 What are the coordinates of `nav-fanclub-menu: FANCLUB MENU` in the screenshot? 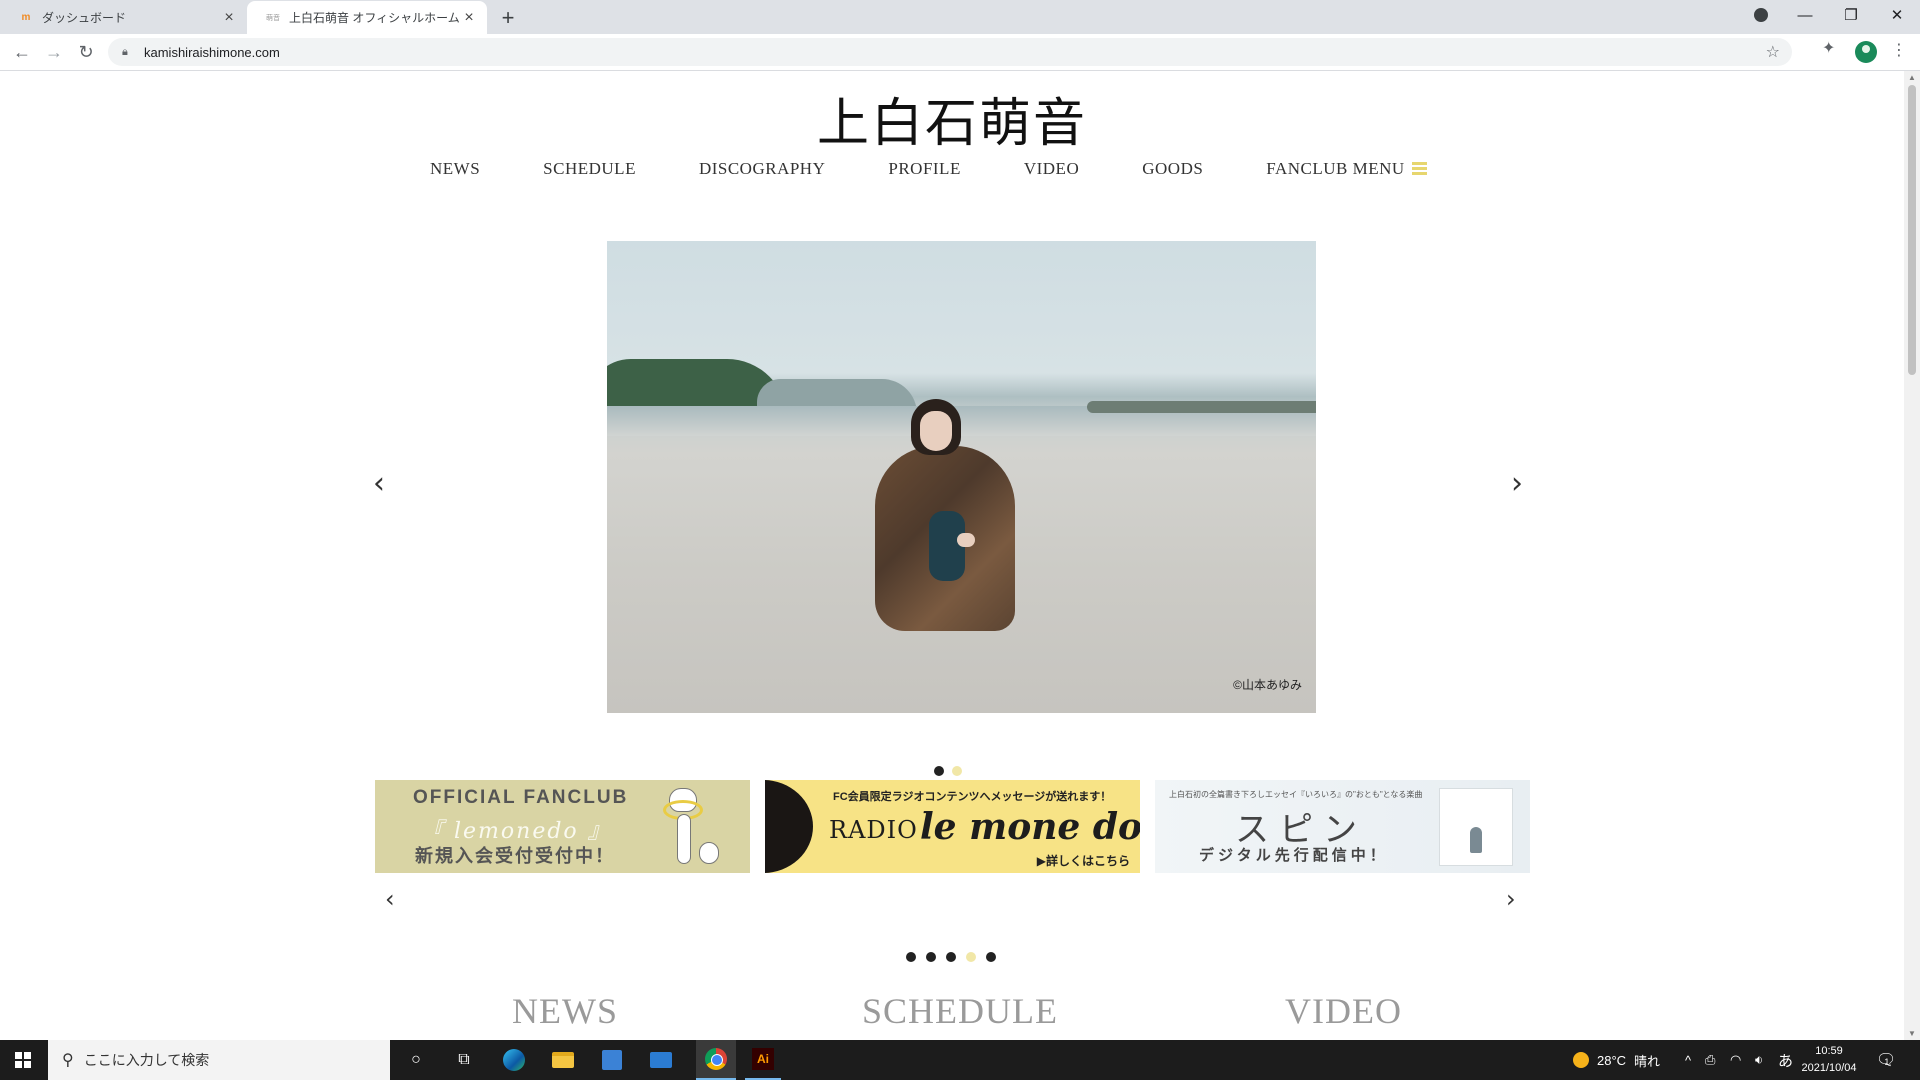 It's located at (1346, 169).